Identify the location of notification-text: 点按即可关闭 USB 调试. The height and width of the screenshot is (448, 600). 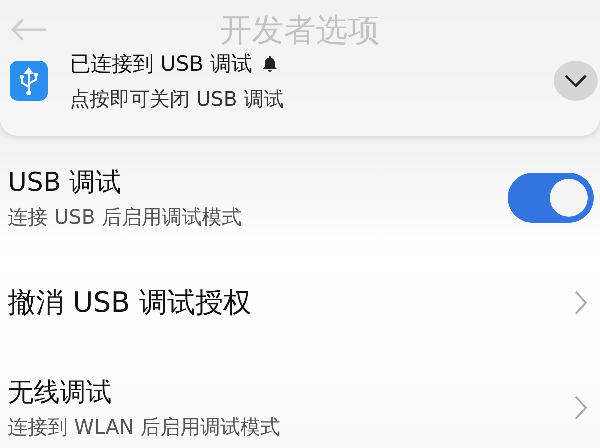
(177, 99).